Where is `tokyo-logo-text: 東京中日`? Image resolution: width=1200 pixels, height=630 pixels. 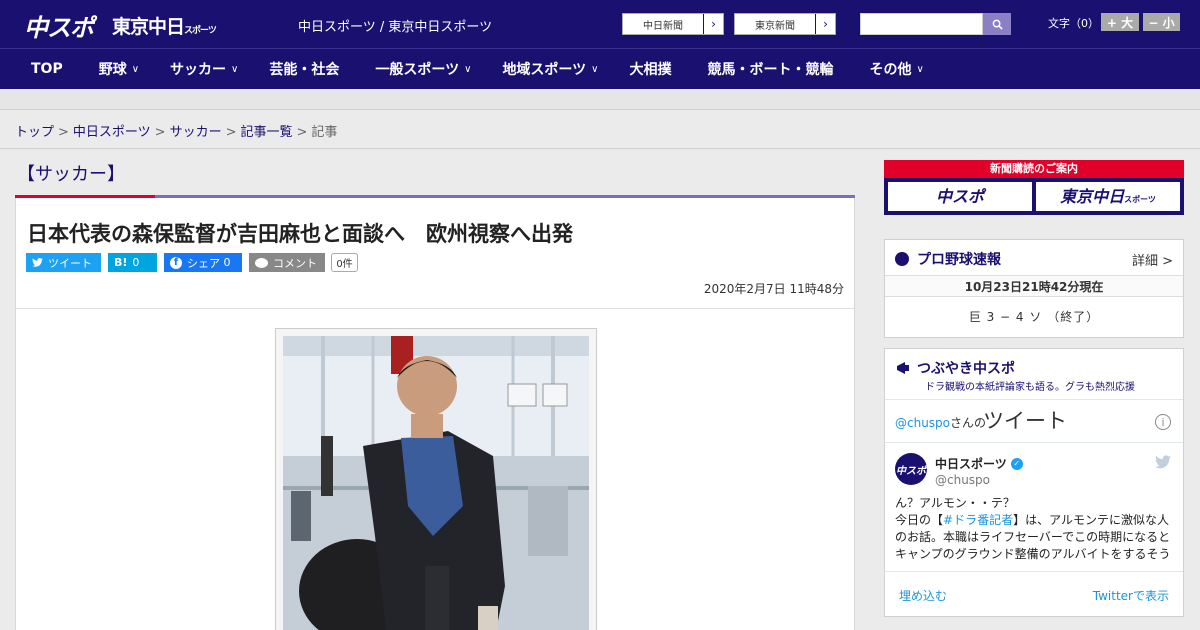 tokyo-logo-text: 東京中日 is located at coordinates (148, 27).